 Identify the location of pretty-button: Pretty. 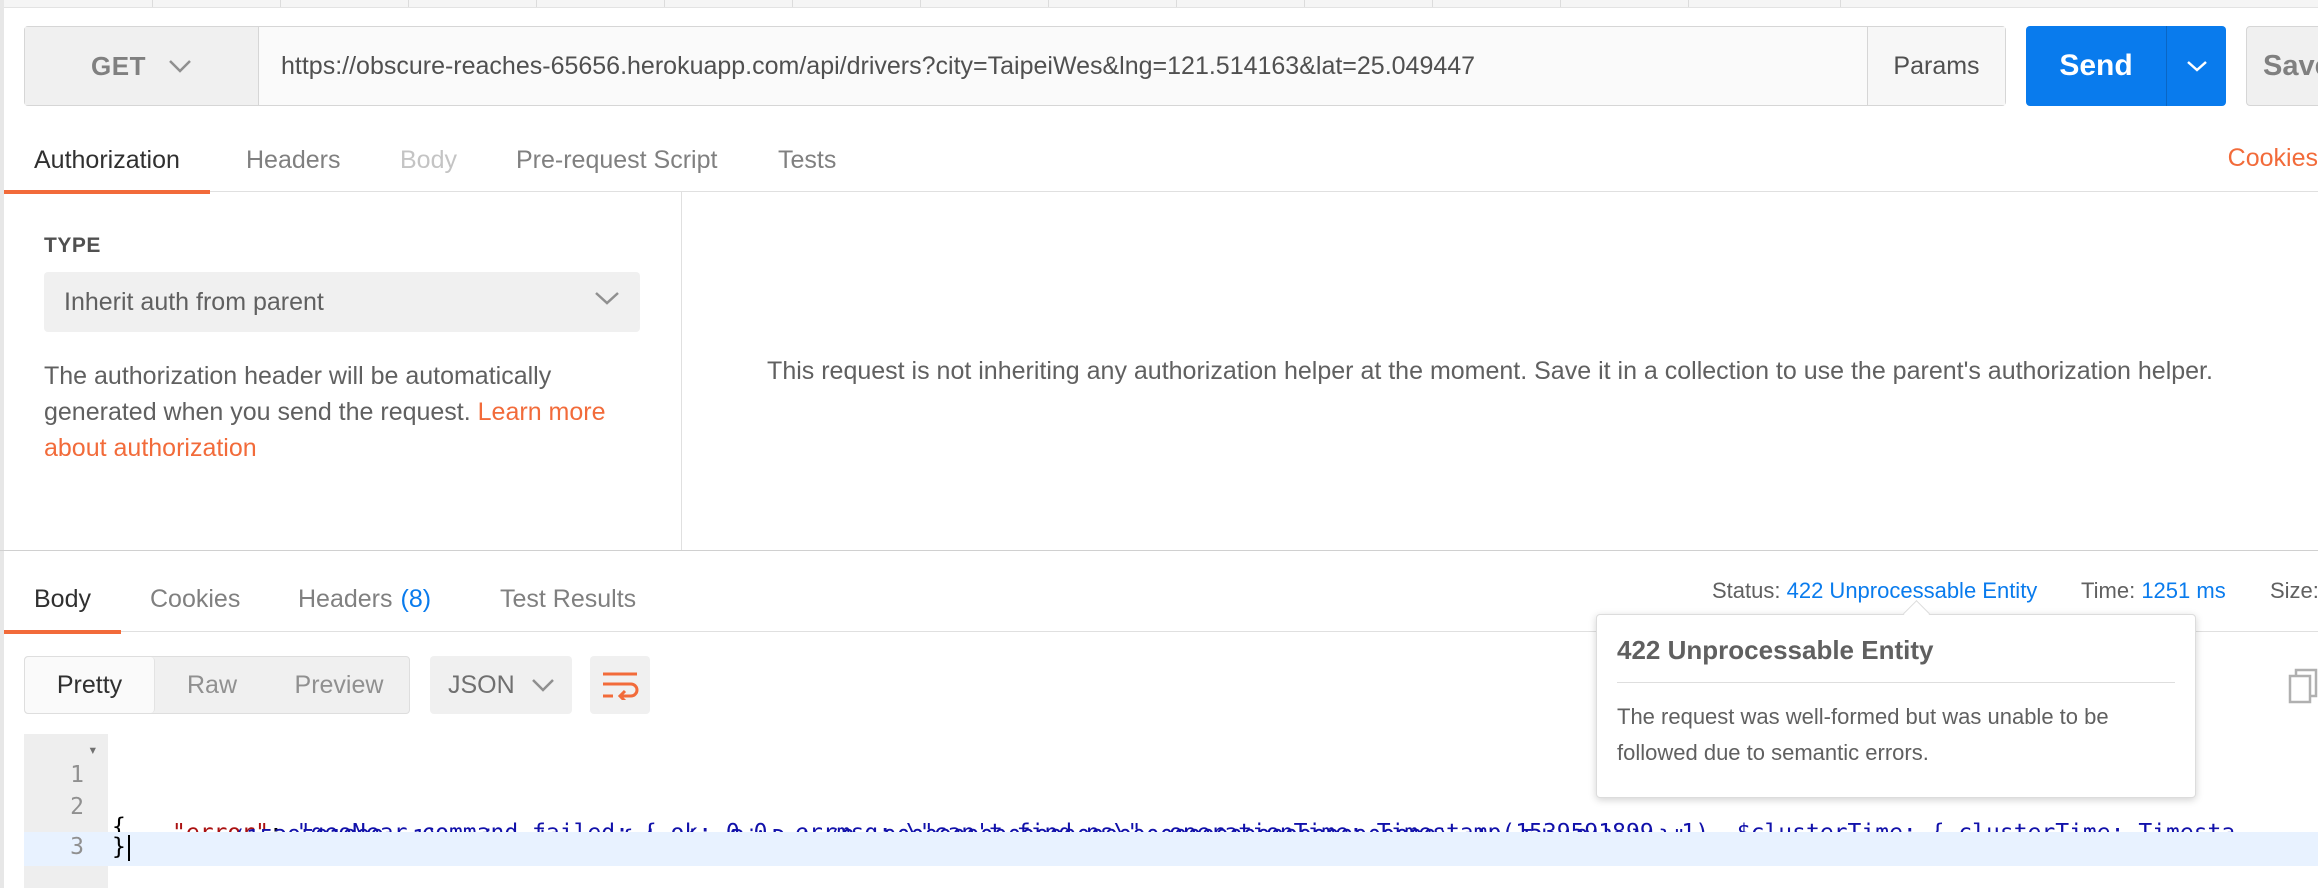
(90, 685).